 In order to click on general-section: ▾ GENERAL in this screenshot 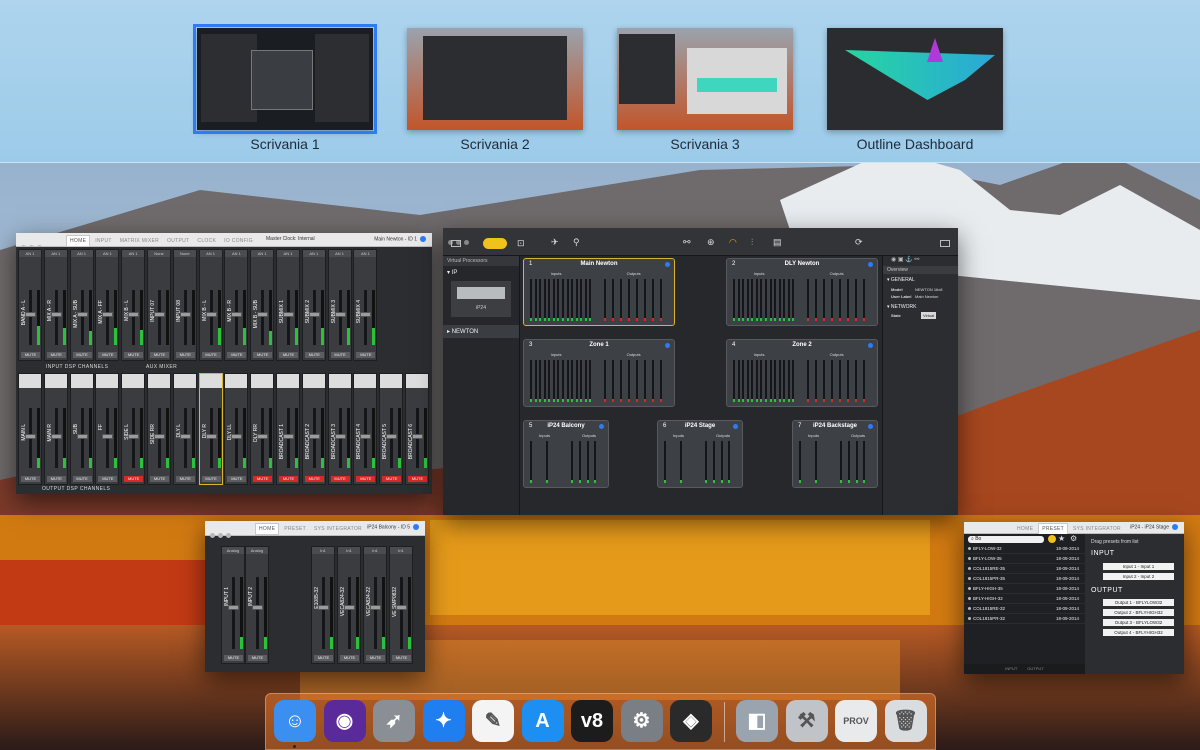, I will do `click(920, 280)`.